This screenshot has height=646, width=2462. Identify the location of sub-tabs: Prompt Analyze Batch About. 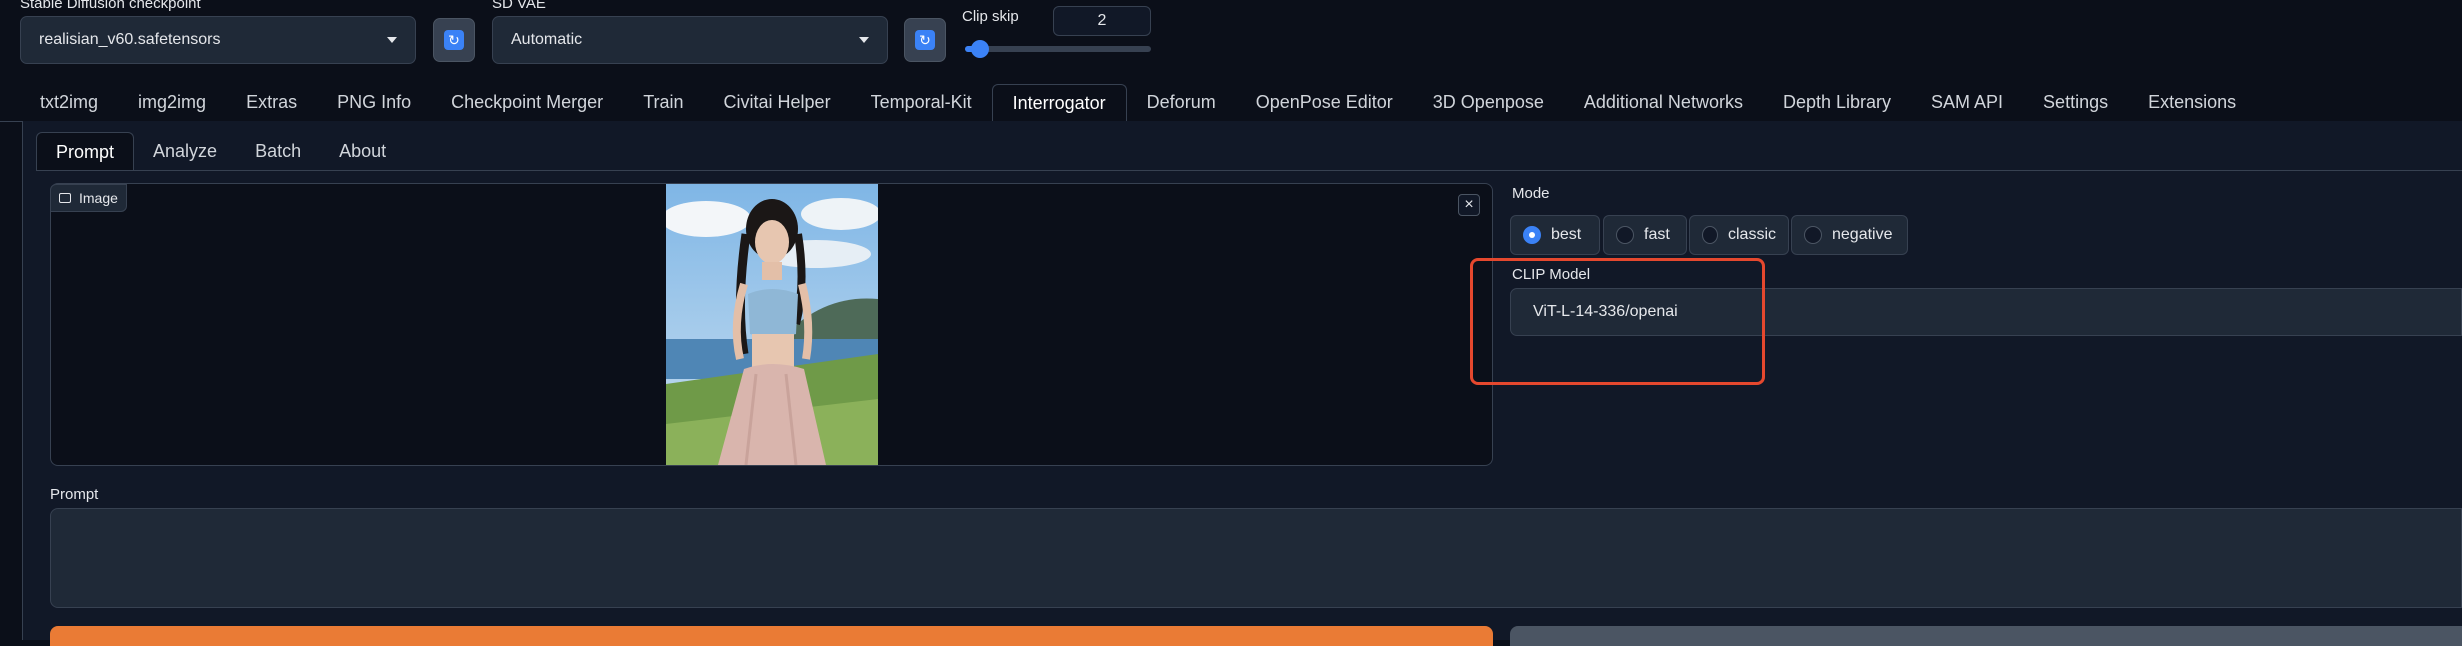
(220, 151).